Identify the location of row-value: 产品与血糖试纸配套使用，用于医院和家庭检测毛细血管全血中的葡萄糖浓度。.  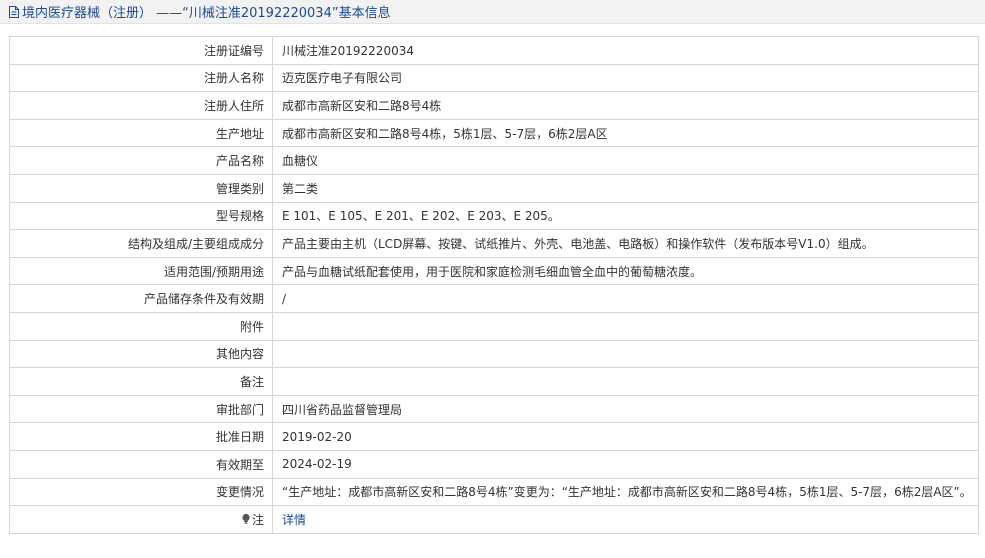
(625, 271).